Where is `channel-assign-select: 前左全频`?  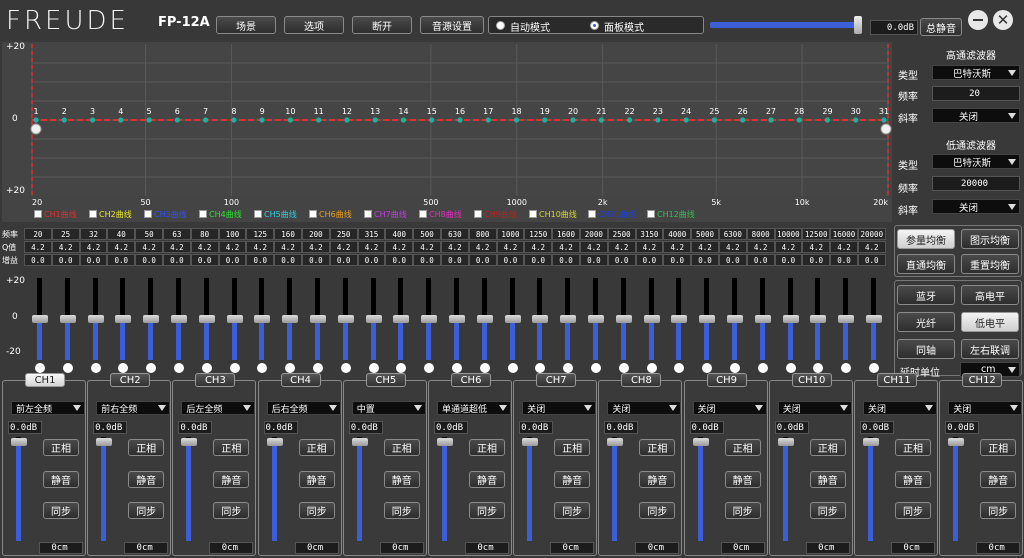 channel-assign-select: 前左全频 is located at coordinates (48, 408).